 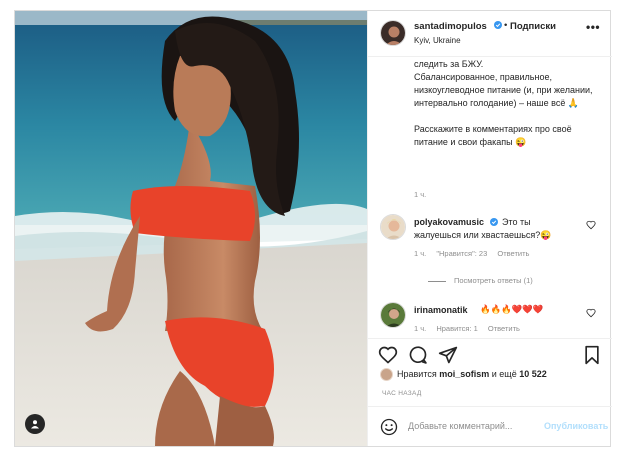 I want to click on comment-meta: 1 ч. "Нравится": 23 Ответить, so click(x=475, y=253).